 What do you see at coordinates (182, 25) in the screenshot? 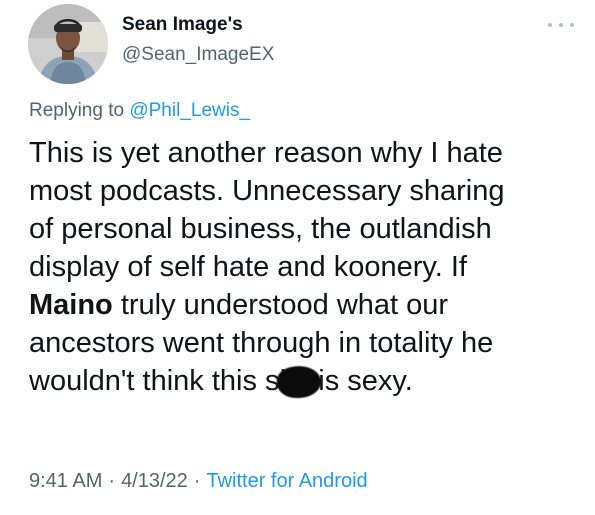
I see `display-name: Sean Image's` at bounding box center [182, 25].